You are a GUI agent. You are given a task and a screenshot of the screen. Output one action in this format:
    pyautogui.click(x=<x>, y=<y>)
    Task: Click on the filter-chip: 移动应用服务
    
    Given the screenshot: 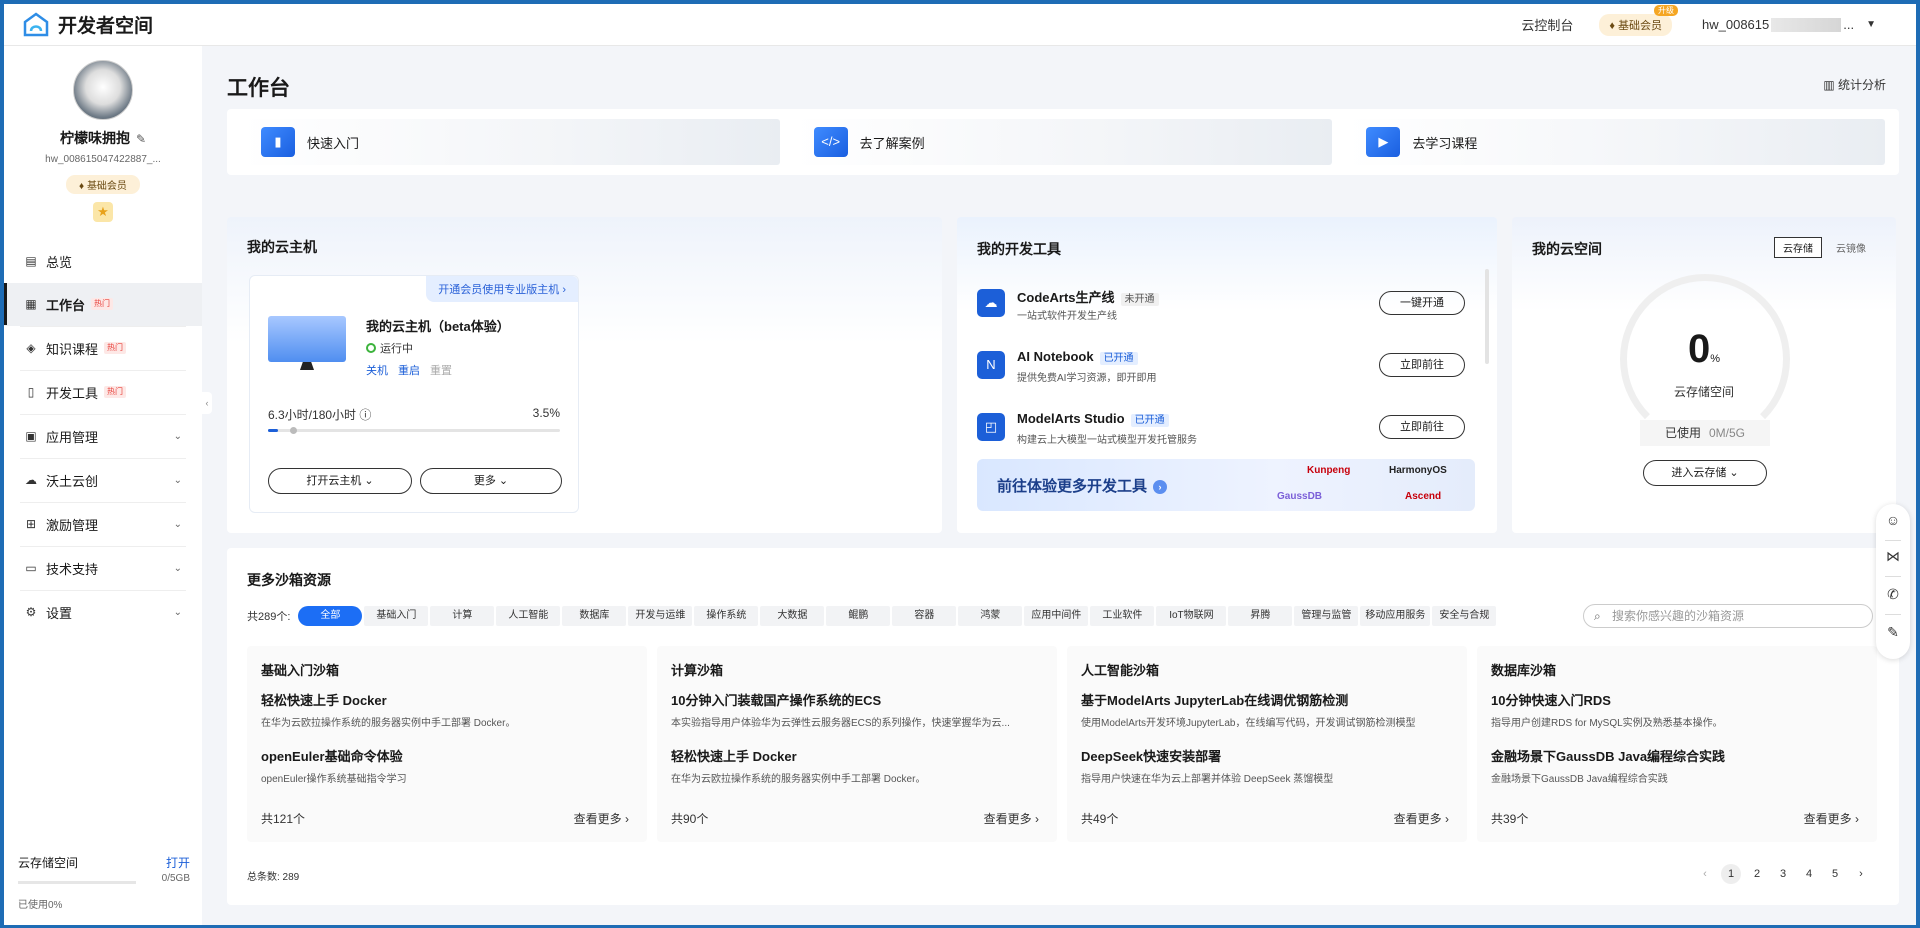 What is the action you would take?
    pyautogui.click(x=1395, y=616)
    